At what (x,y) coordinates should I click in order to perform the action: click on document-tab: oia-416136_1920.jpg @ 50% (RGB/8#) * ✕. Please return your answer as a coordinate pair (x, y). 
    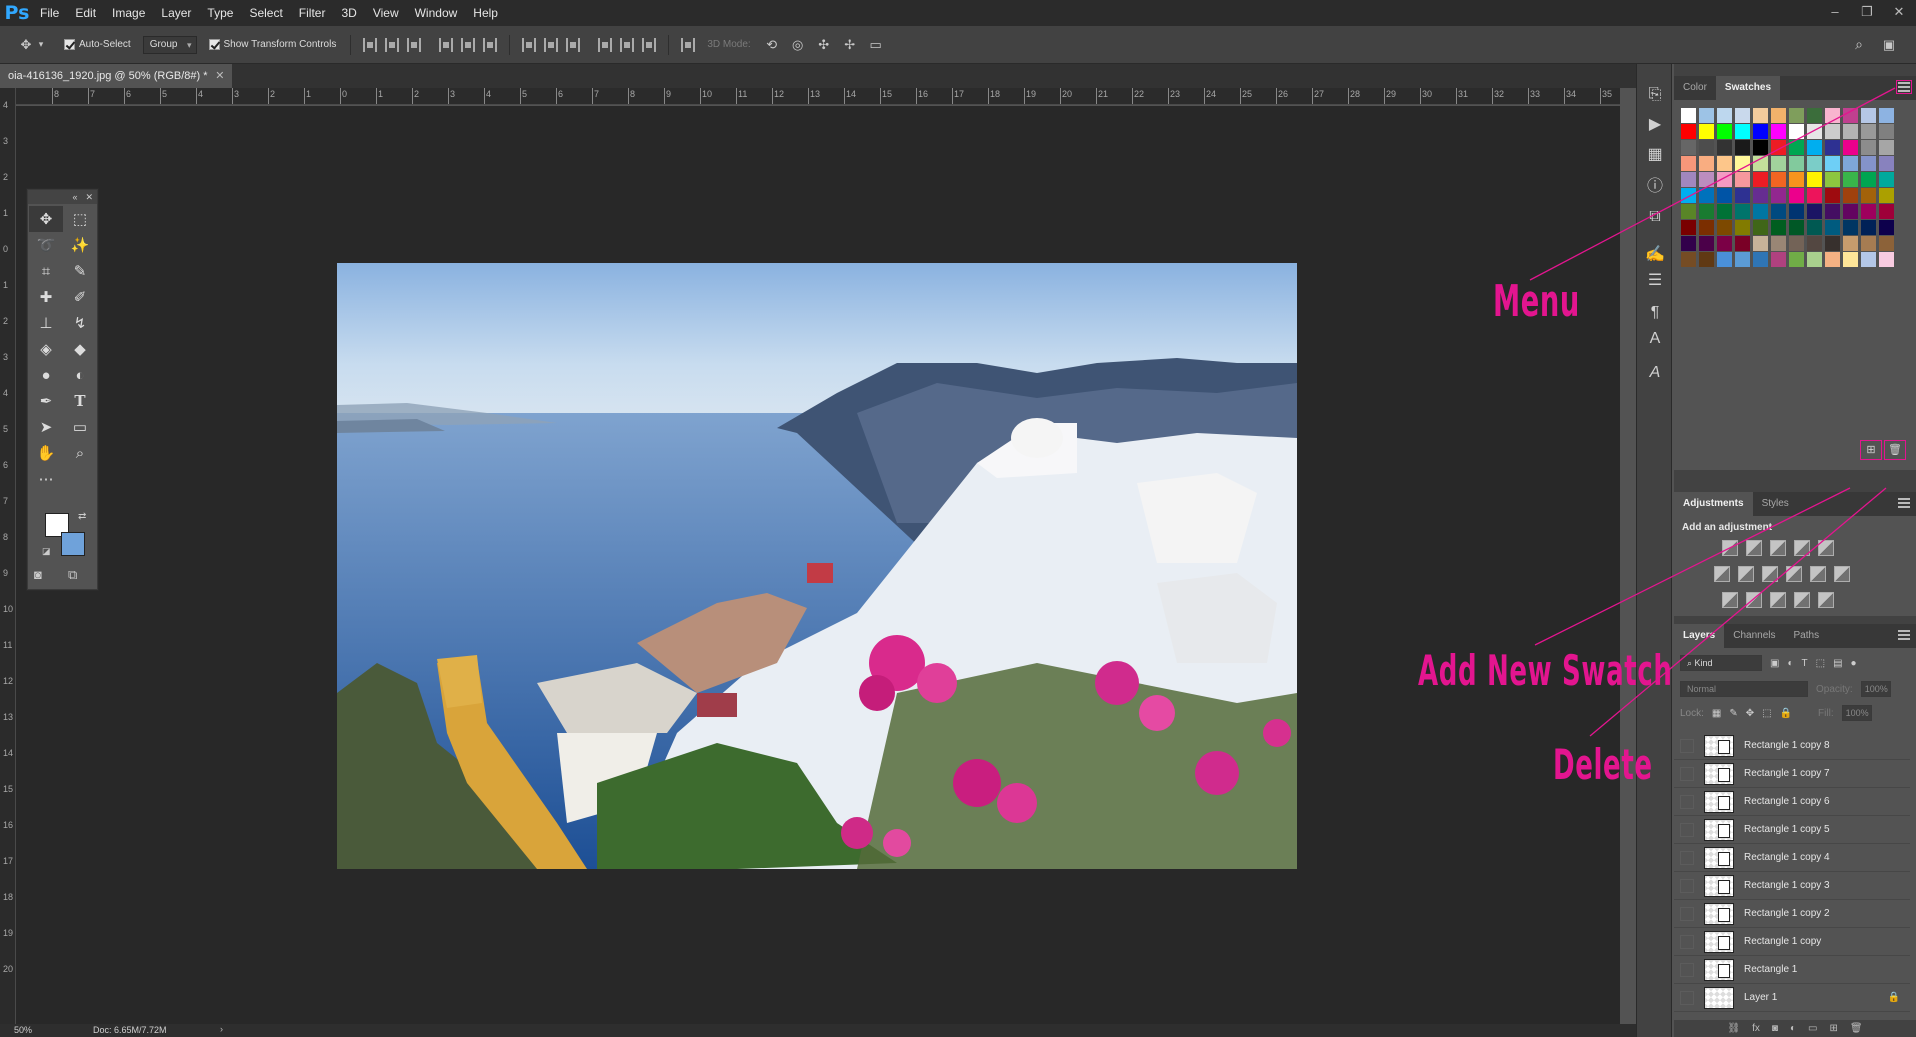
    Looking at the image, I should click on (116, 76).